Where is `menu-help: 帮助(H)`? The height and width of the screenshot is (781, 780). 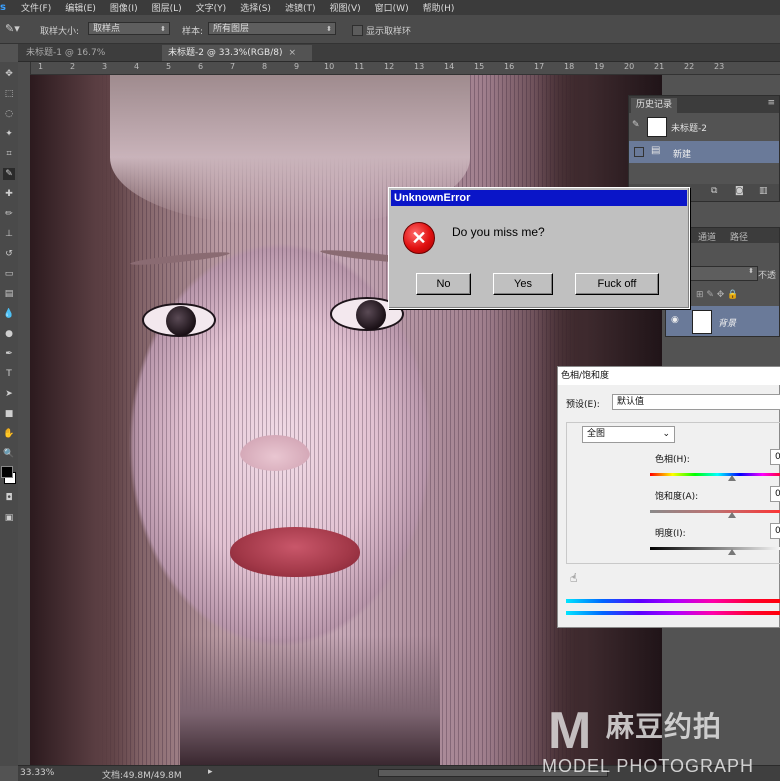 menu-help: 帮助(H) is located at coordinates (439, 7).